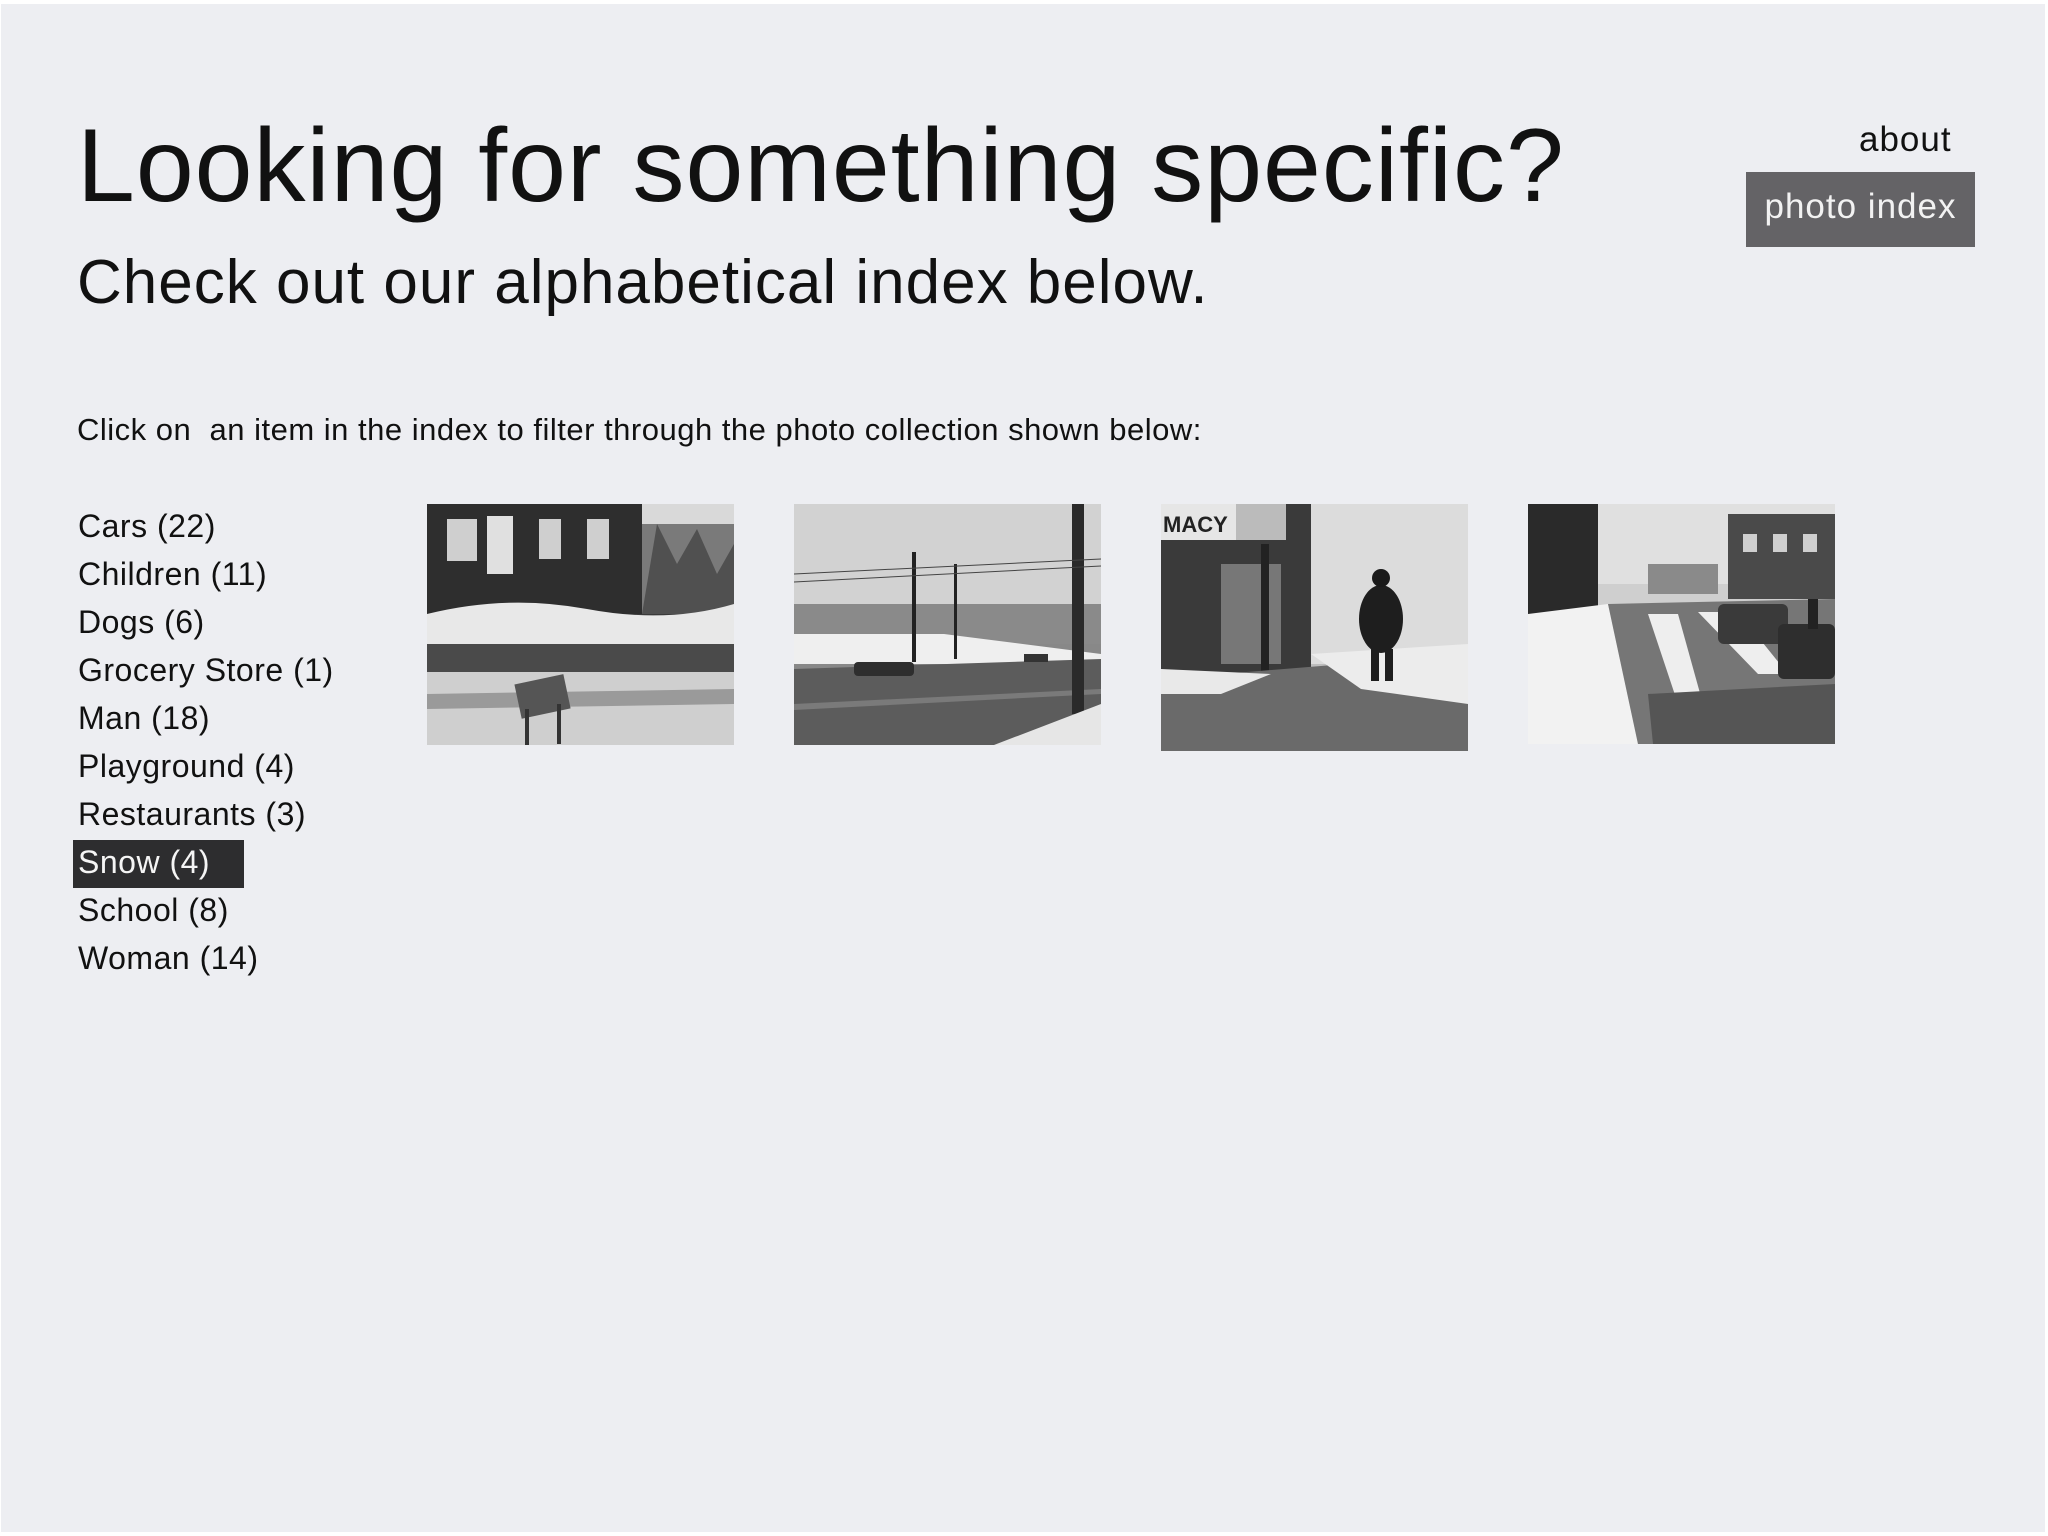 The width and height of the screenshot is (2048, 1536). Describe the element at coordinates (158, 528) in the screenshot. I see `index-item-cars: Cars (22)` at that location.